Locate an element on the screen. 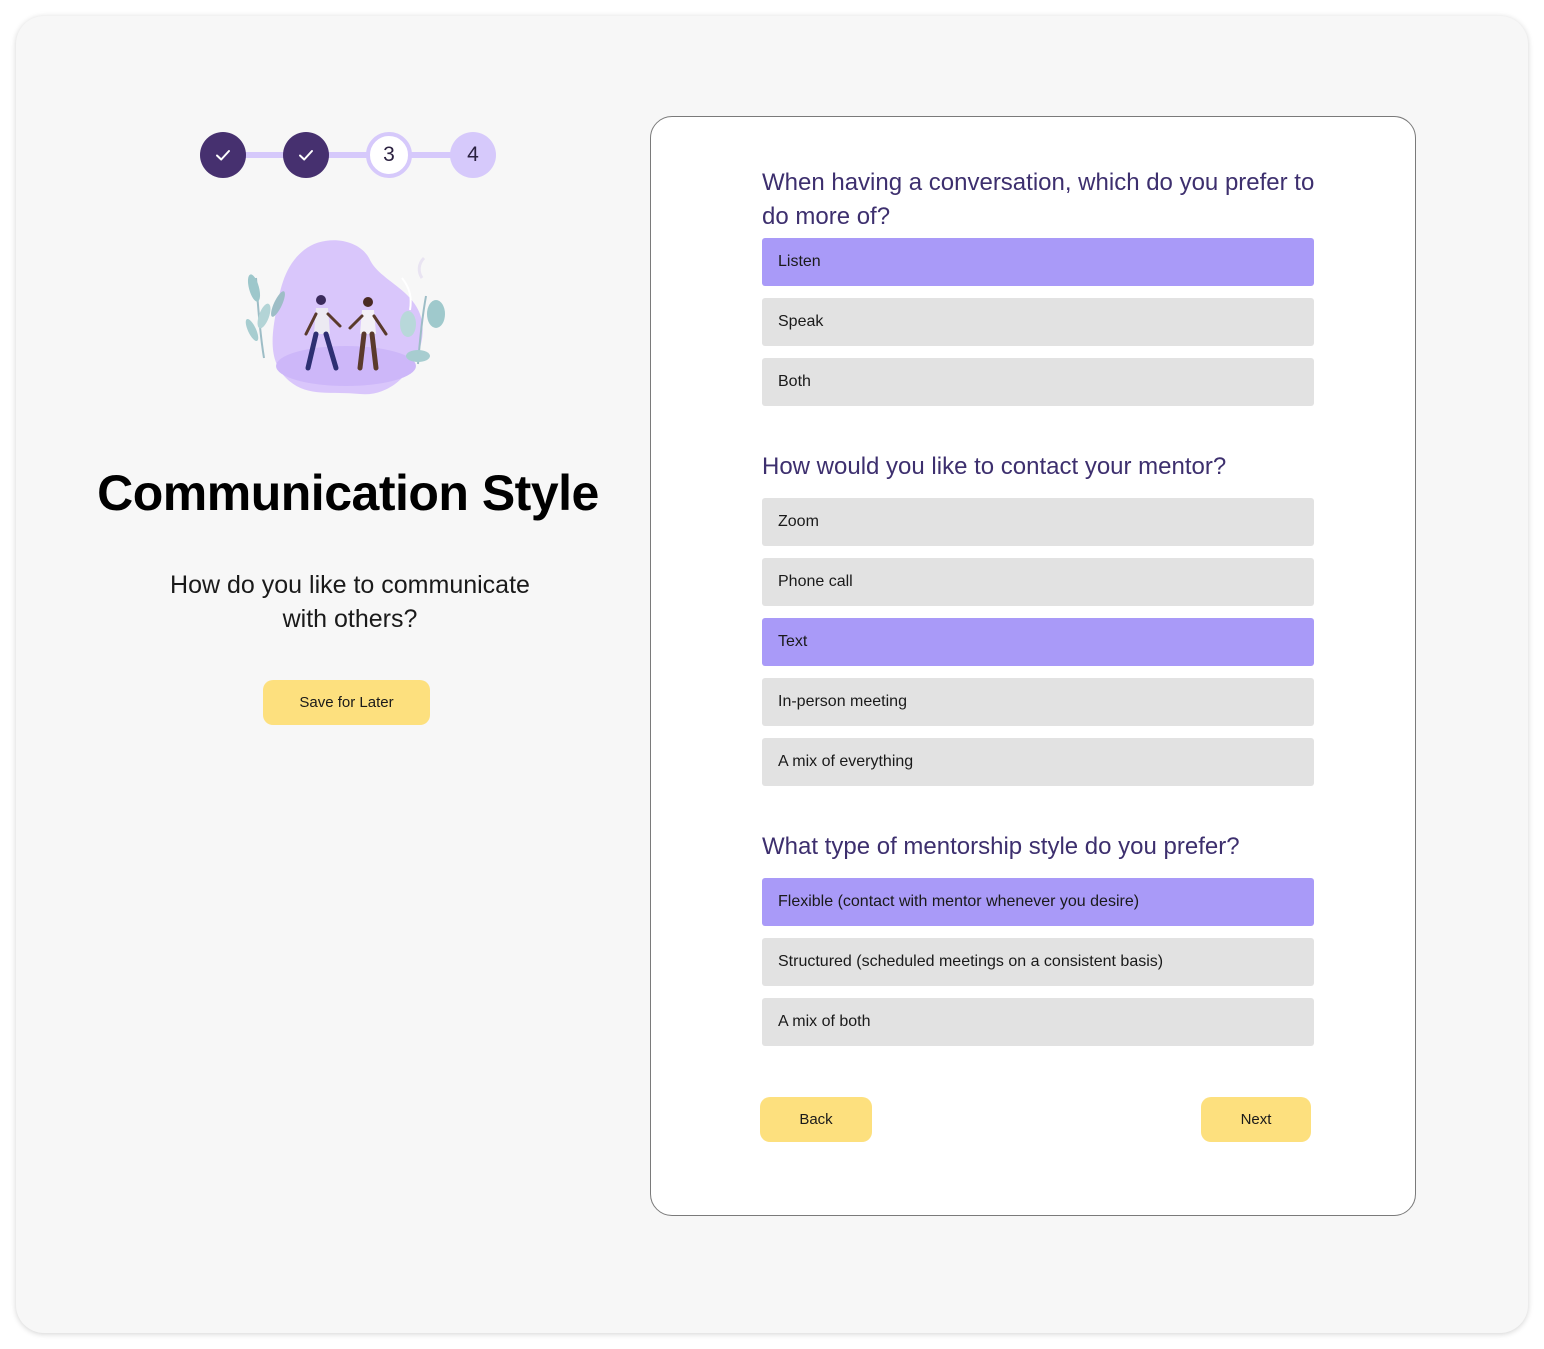  save-for-later-button: Save for Later is located at coordinates (346, 702).